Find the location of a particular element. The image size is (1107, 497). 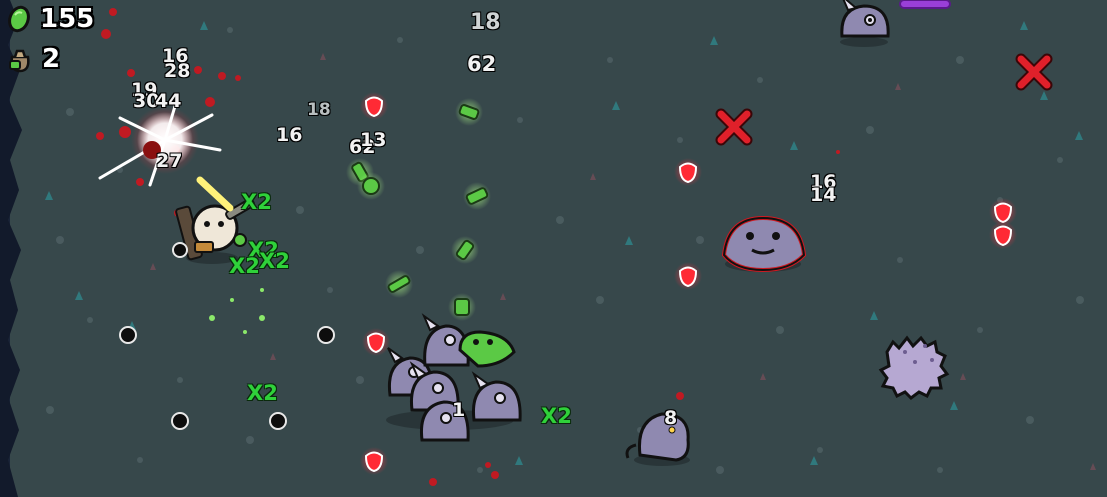

damage-number: 27 is located at coordinates (169, 161).